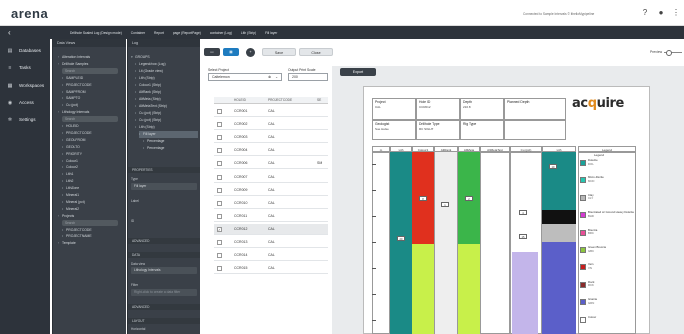 Image resolution: width=684 pixels, height=334 pixels. I want to click on log-tree-item: • Lit (Grade view), so click(166, 71).